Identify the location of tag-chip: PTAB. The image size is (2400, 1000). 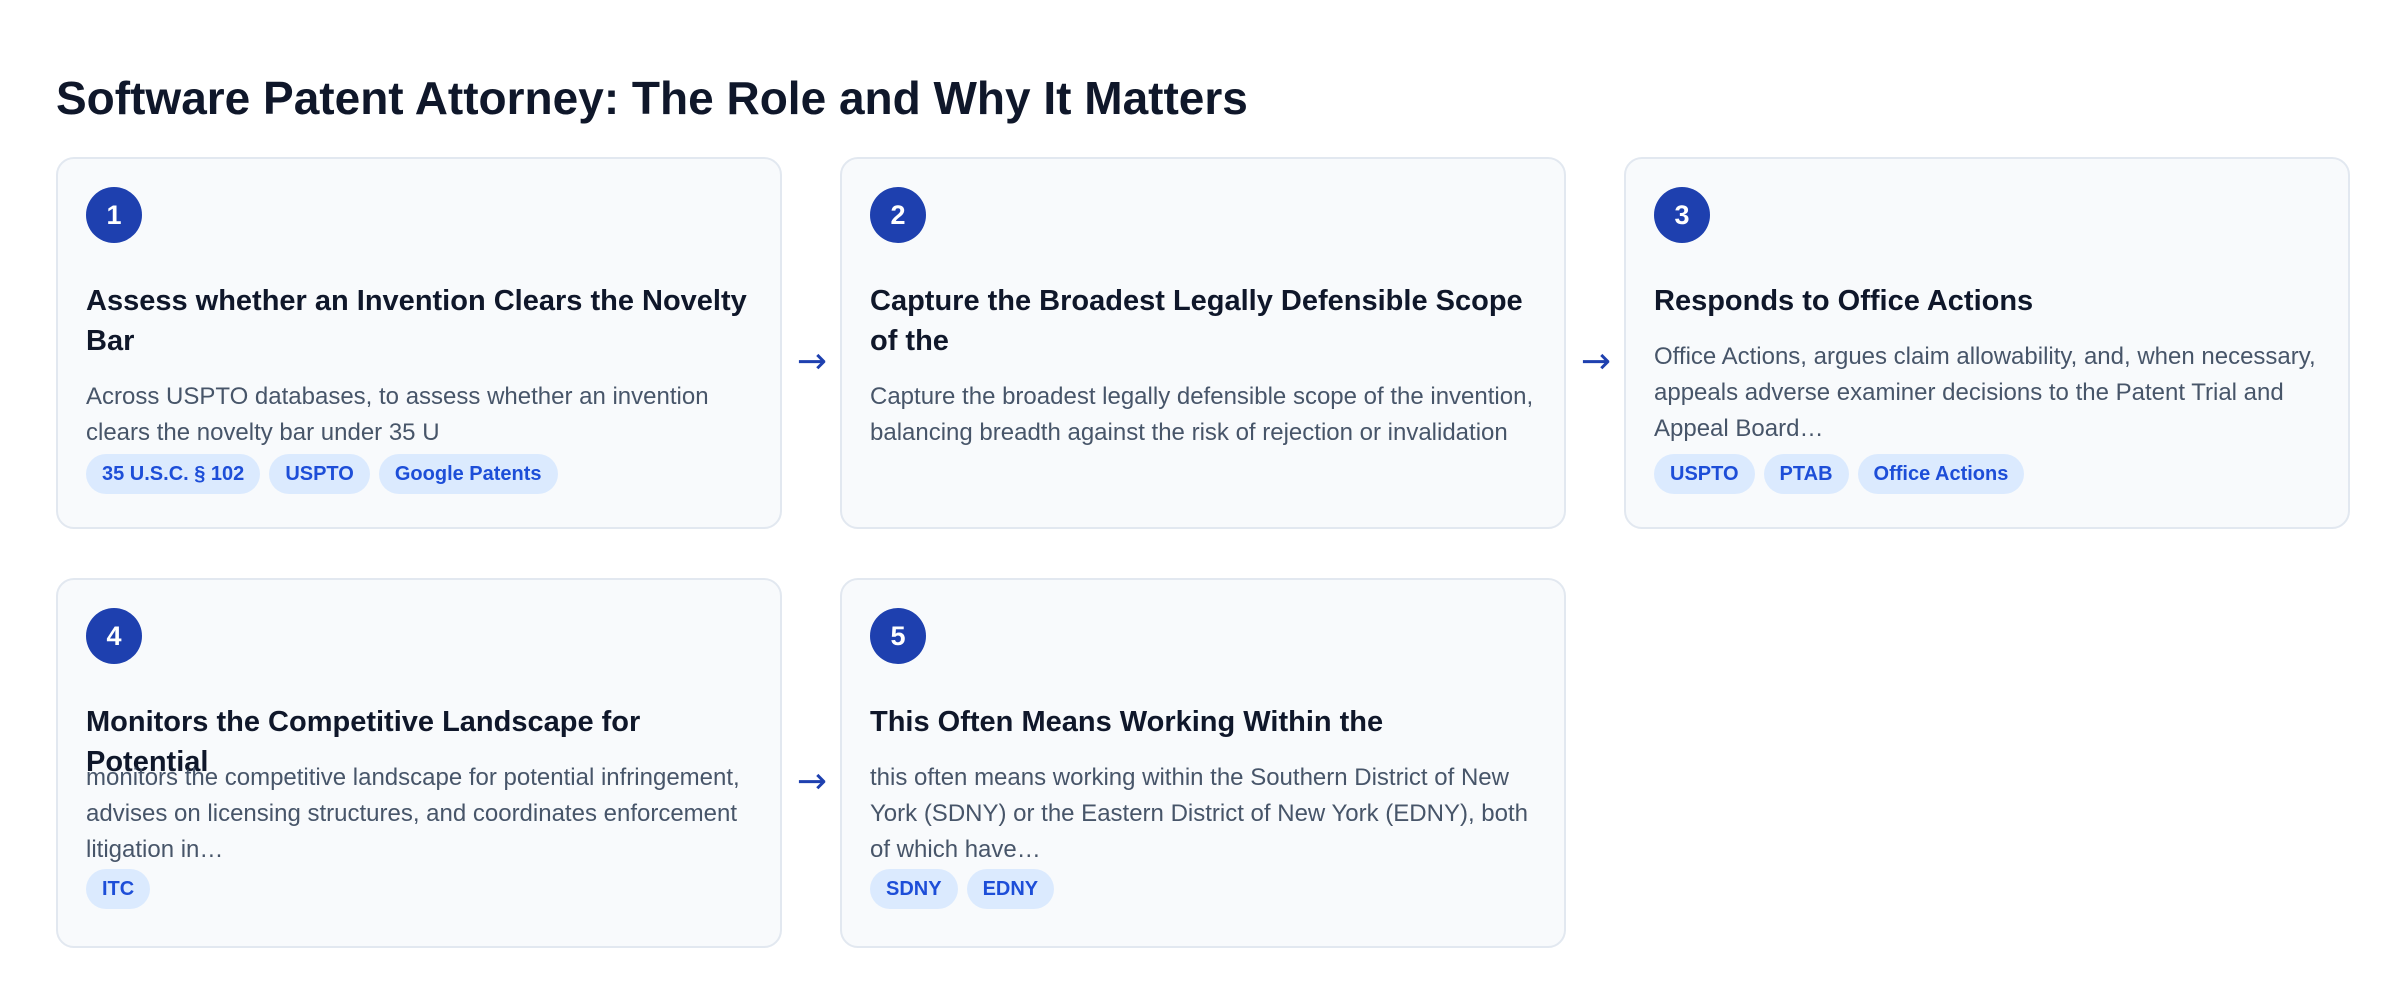
(1806, 474).